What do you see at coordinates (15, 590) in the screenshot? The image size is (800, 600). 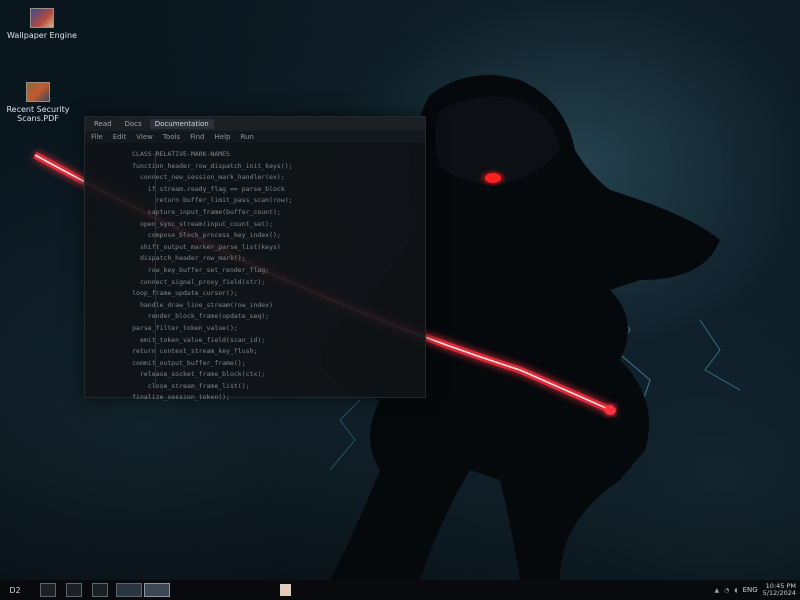 I see `start-button: D2` at bounding box center [15, 590].